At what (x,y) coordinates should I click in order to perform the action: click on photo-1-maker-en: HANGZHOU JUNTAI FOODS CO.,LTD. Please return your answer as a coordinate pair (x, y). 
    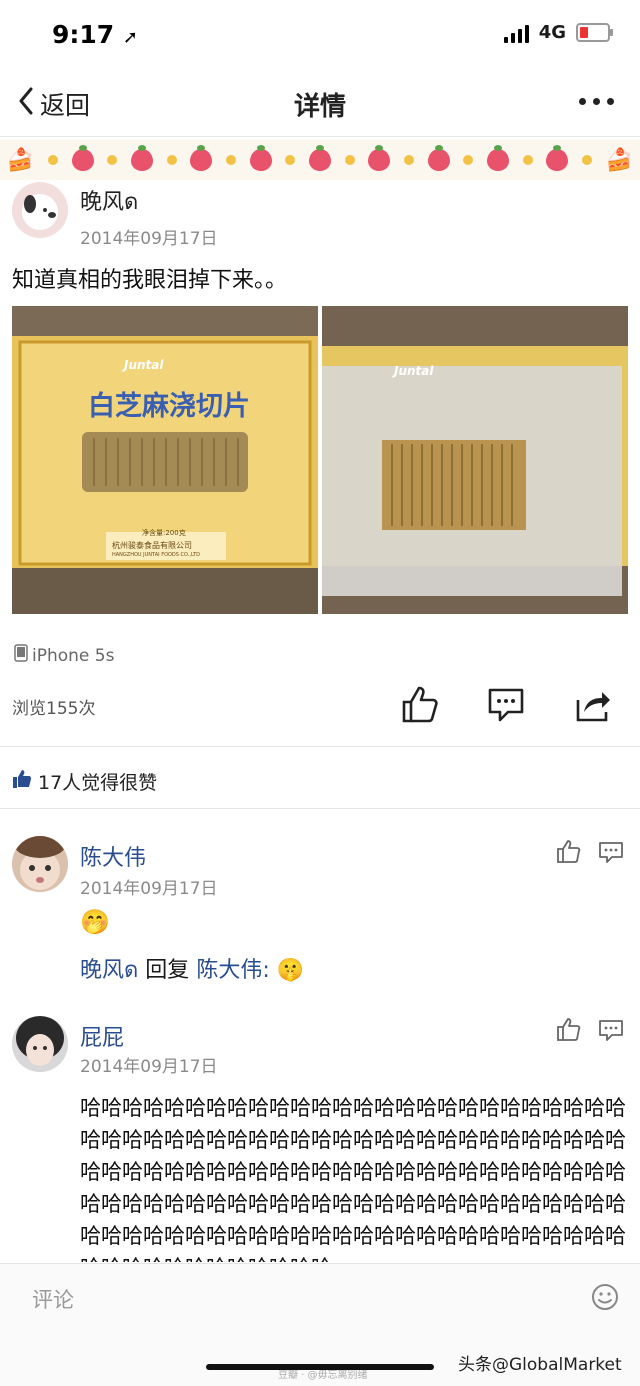
    Looking at the image, I should click on (156, 555).